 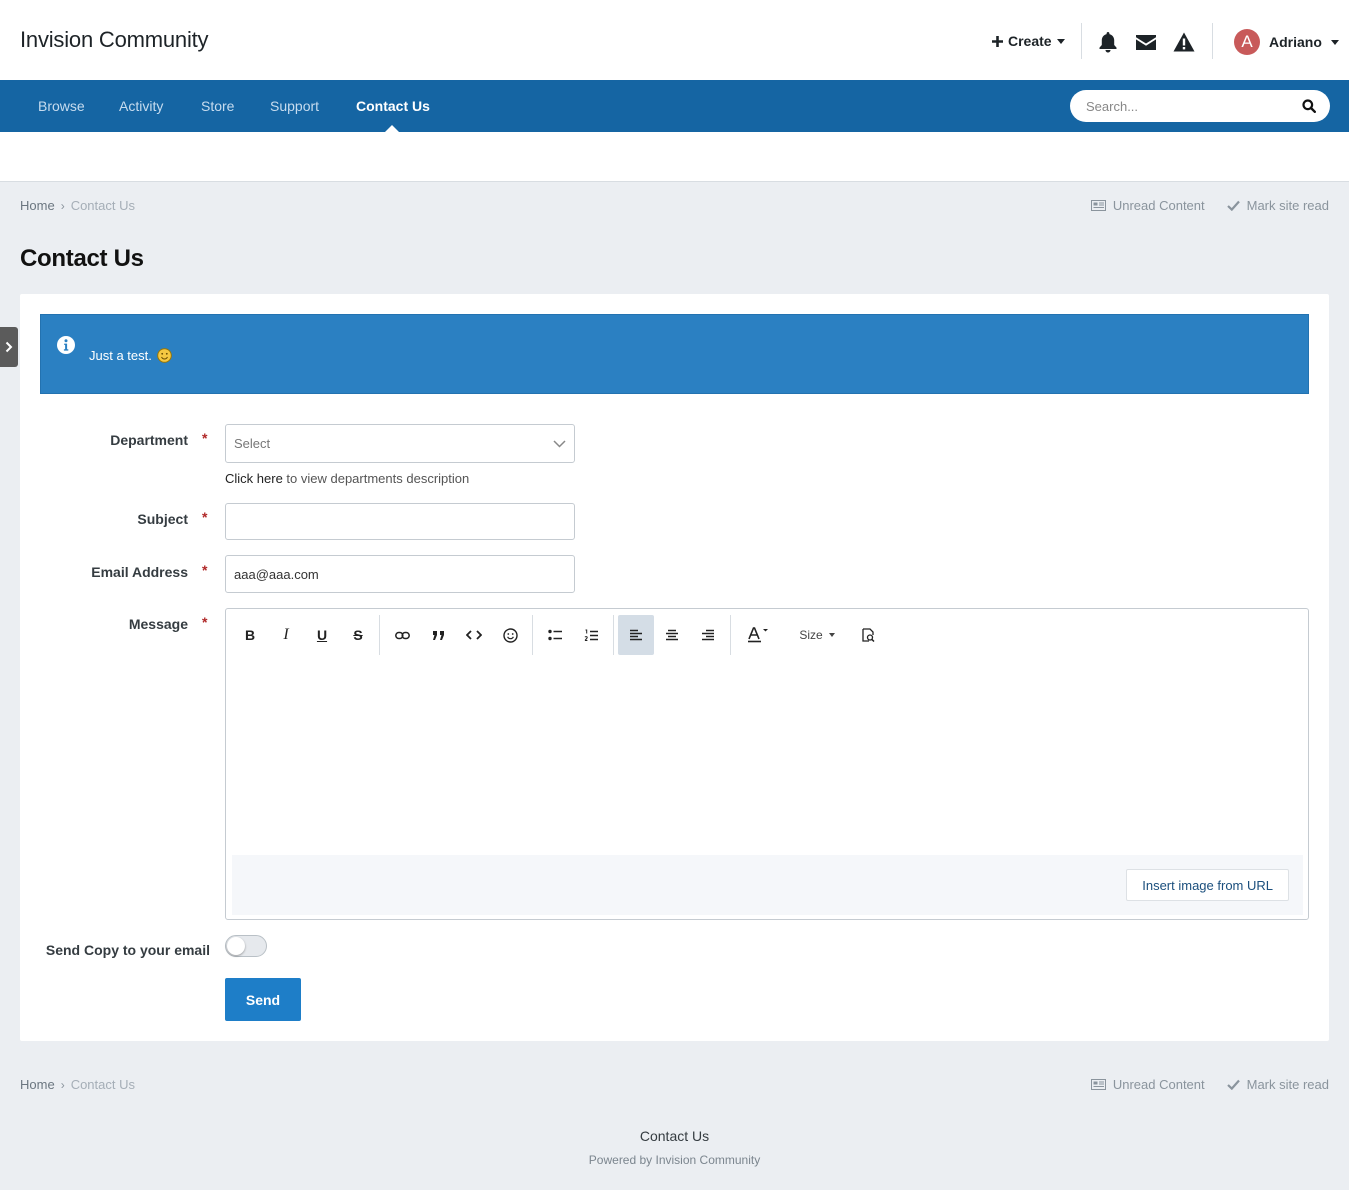 What do you see at coordinates (162, 519) in the screenshot?
I see `subject-label: Subject` at bounding box center [162, 519].